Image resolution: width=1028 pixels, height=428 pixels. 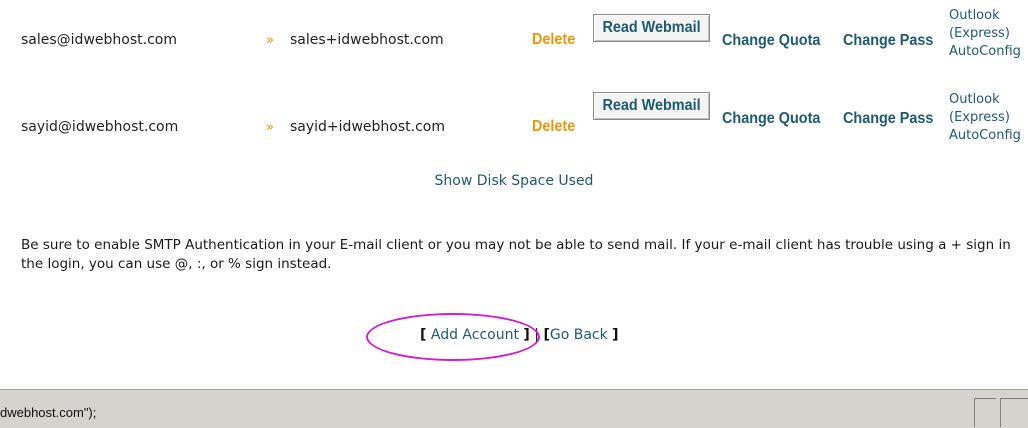 What do you see at coordinates (367, 40) in the screenshot?
I see `account-login: sales+idwebhost.com` at bounding box center [367, 40].